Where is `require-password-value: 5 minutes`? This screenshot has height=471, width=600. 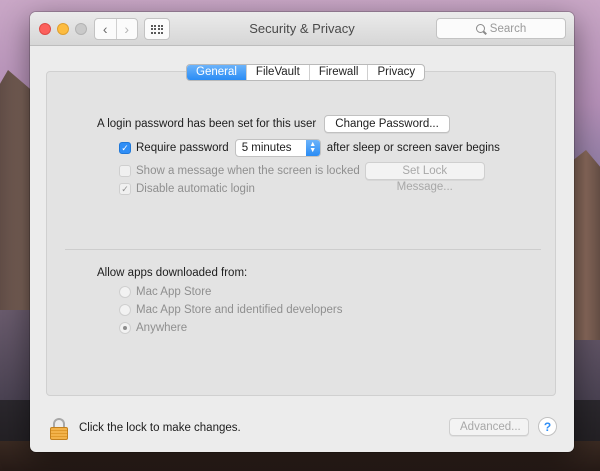
require-password-value: 5 minutes is located at coordinates (266, 148).